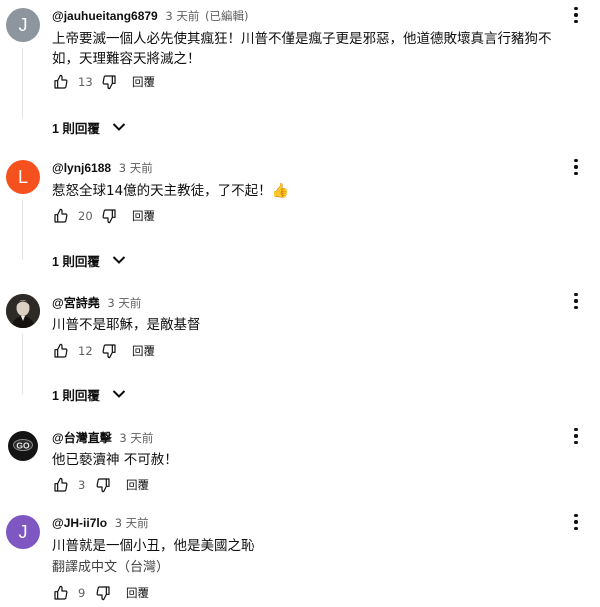 This screenshot has height=607, width=600. What do you see at coordinates (115, 460) in the screenshot?
I see `comment-text: 他已褻瀆神 不可赦！` at bounding box center [115, 460].